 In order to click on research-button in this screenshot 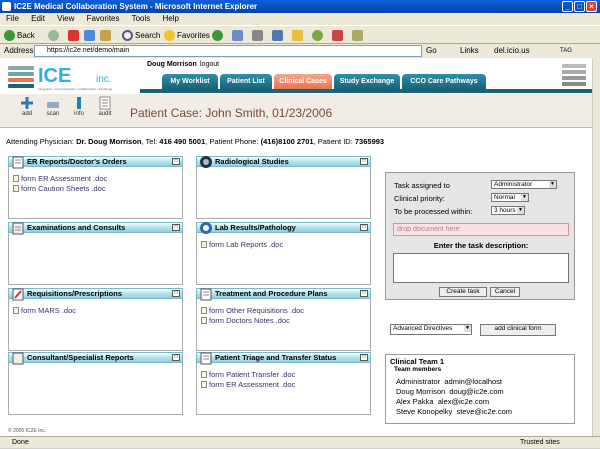, I will do `click(338, 35)`.